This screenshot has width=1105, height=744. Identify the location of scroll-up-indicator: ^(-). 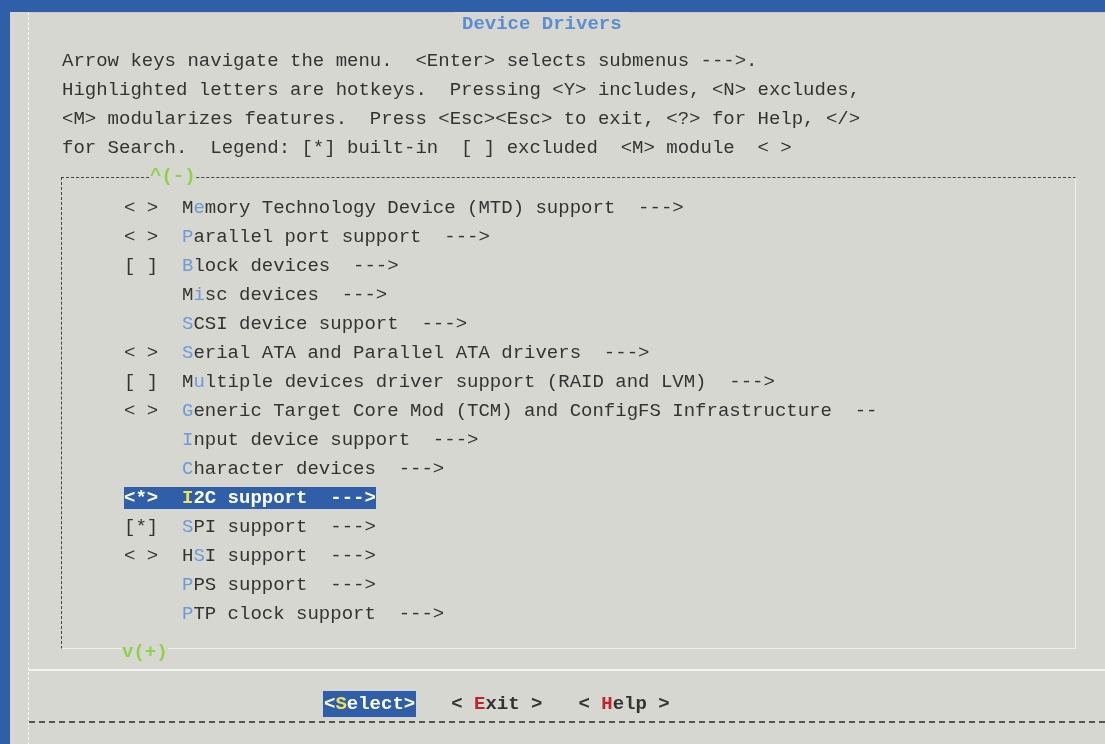
(173, 176).